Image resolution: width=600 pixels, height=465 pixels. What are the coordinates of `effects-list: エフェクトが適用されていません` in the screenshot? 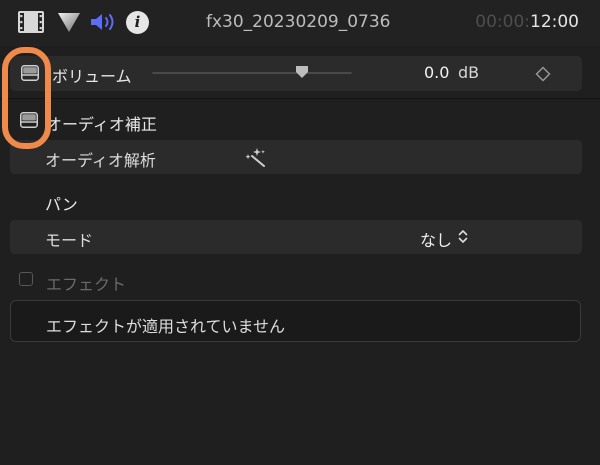 It's located at (295, 321).